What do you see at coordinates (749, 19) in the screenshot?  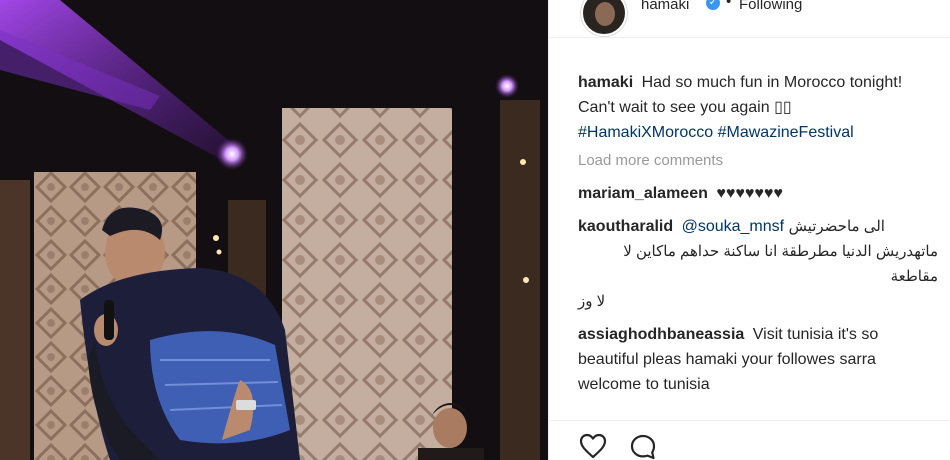 I see `post-header: hamaki ✓ • Following` at bounding box center [749, 19].